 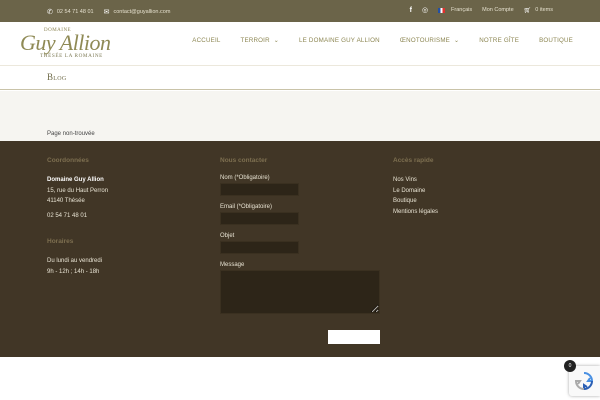 I want to click on nav-label: BOUTIQUE, so click(x=556, y=40).